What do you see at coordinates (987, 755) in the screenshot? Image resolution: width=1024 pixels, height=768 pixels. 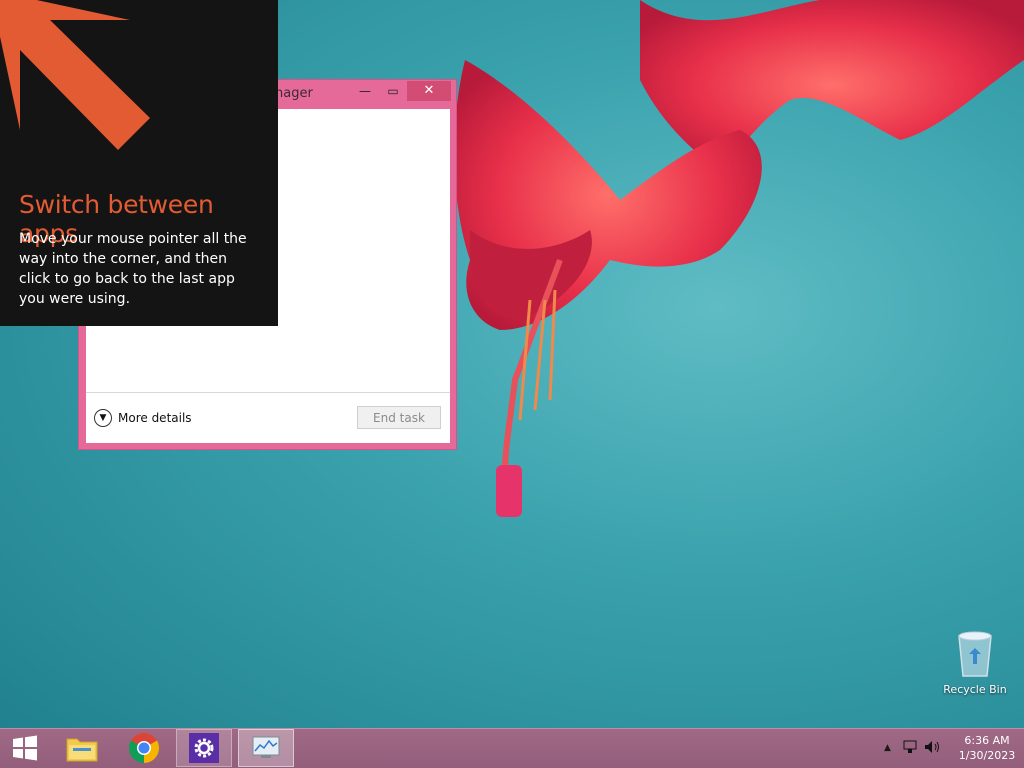 I see `clock-date: 1/30/2023` at bounding box center [987, 755].